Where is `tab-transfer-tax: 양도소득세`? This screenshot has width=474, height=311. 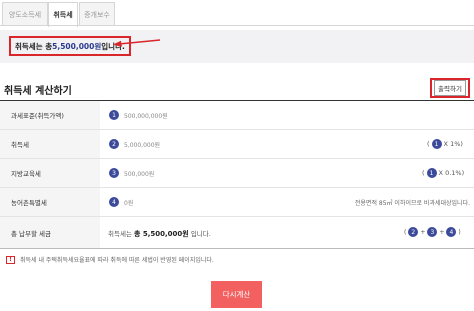
tab-transfer-tax: 양도소득세 is located at coordinates (25, 14).